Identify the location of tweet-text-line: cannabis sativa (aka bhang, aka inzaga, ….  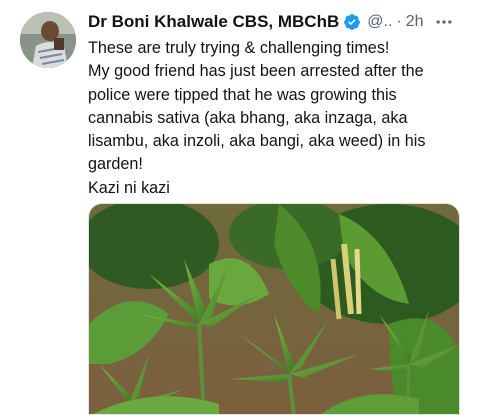
(248, 117).